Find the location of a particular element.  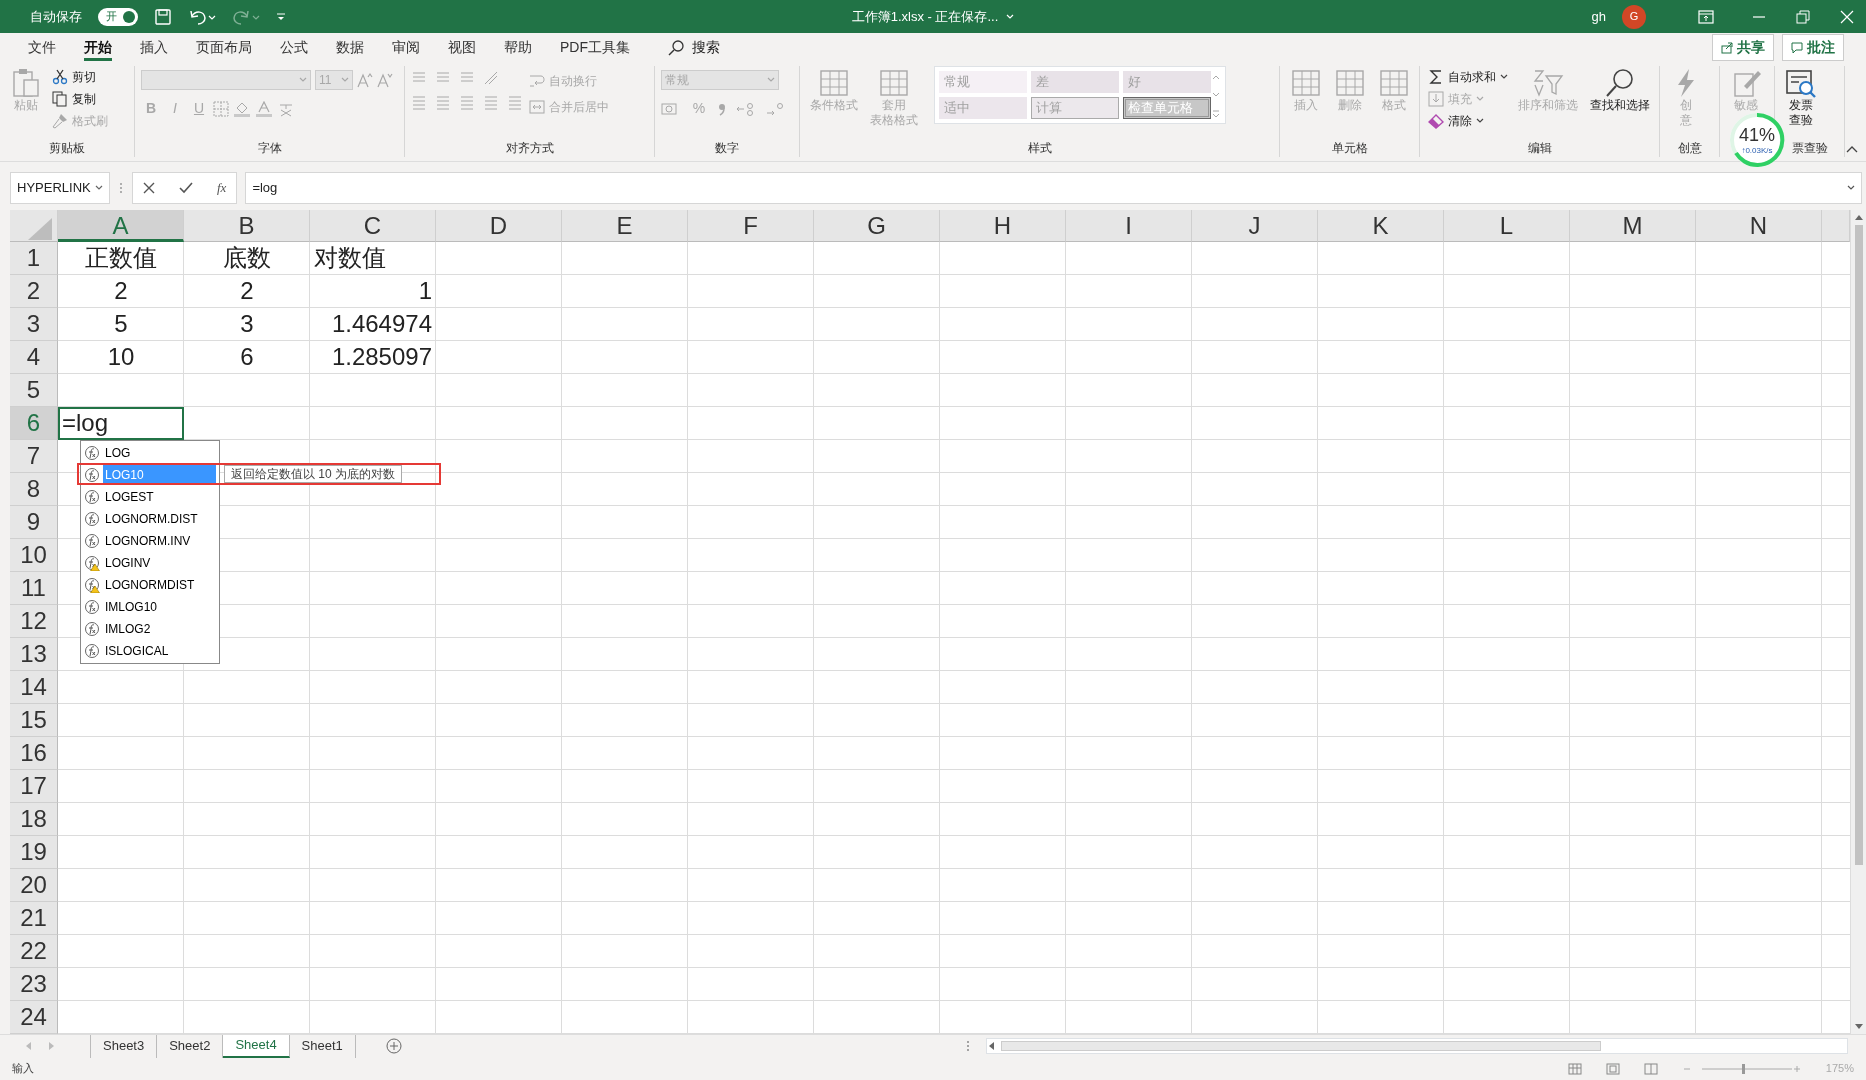

ribbon-button: 剪切 is located at coordinates (80, 77).